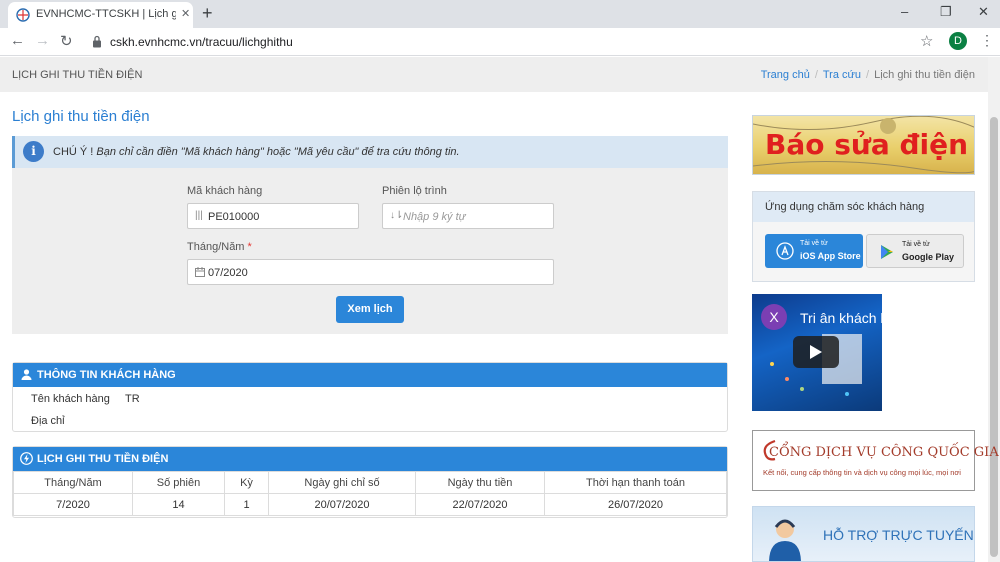  Describe the element at coordinates (73, 152) in the screenshot. I see `notice-label: CHÚ Ý !` at that location.